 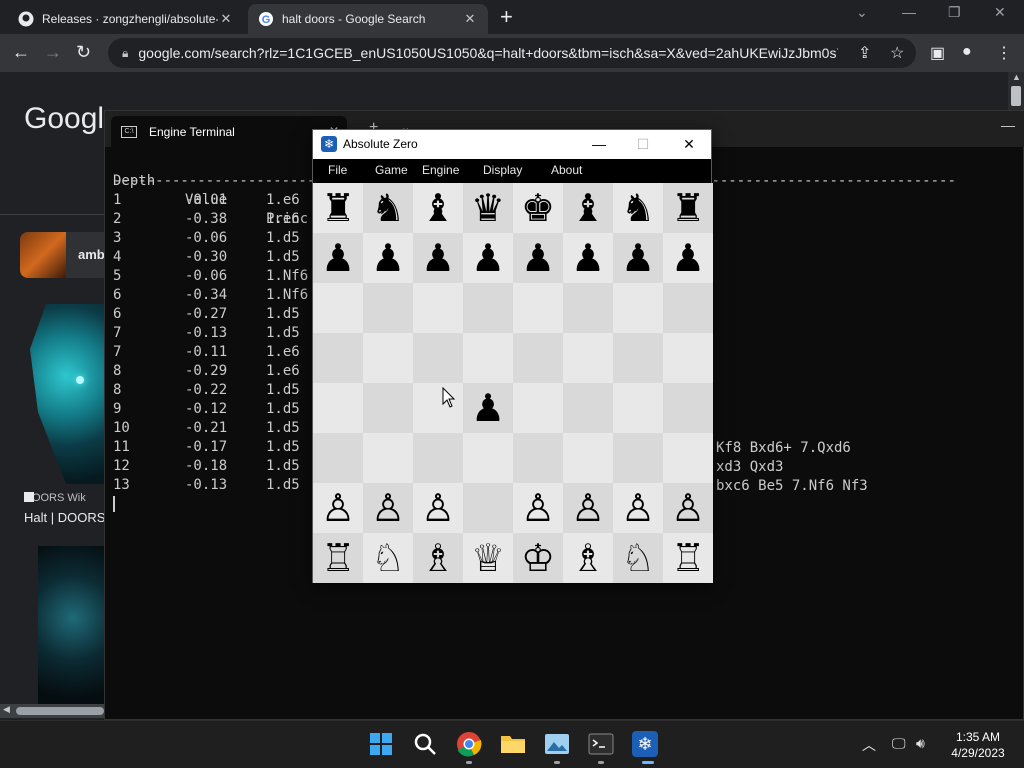 I want to click on menu-display: Display, so click(x=502, y=170).